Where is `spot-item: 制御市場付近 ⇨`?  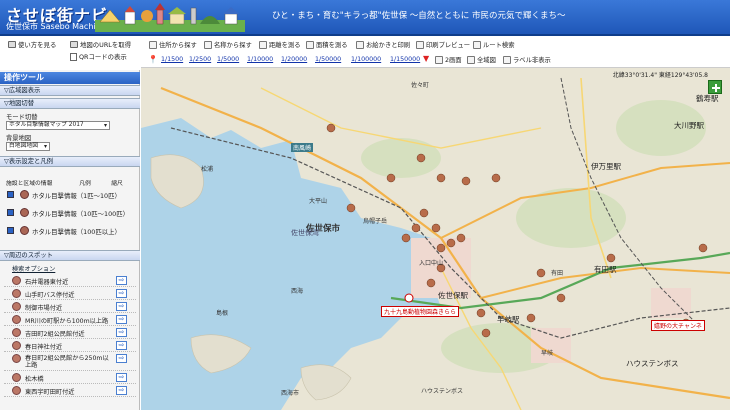 spot-item: 制御市場付近 ⇨ is located at coordinates (70, 306).